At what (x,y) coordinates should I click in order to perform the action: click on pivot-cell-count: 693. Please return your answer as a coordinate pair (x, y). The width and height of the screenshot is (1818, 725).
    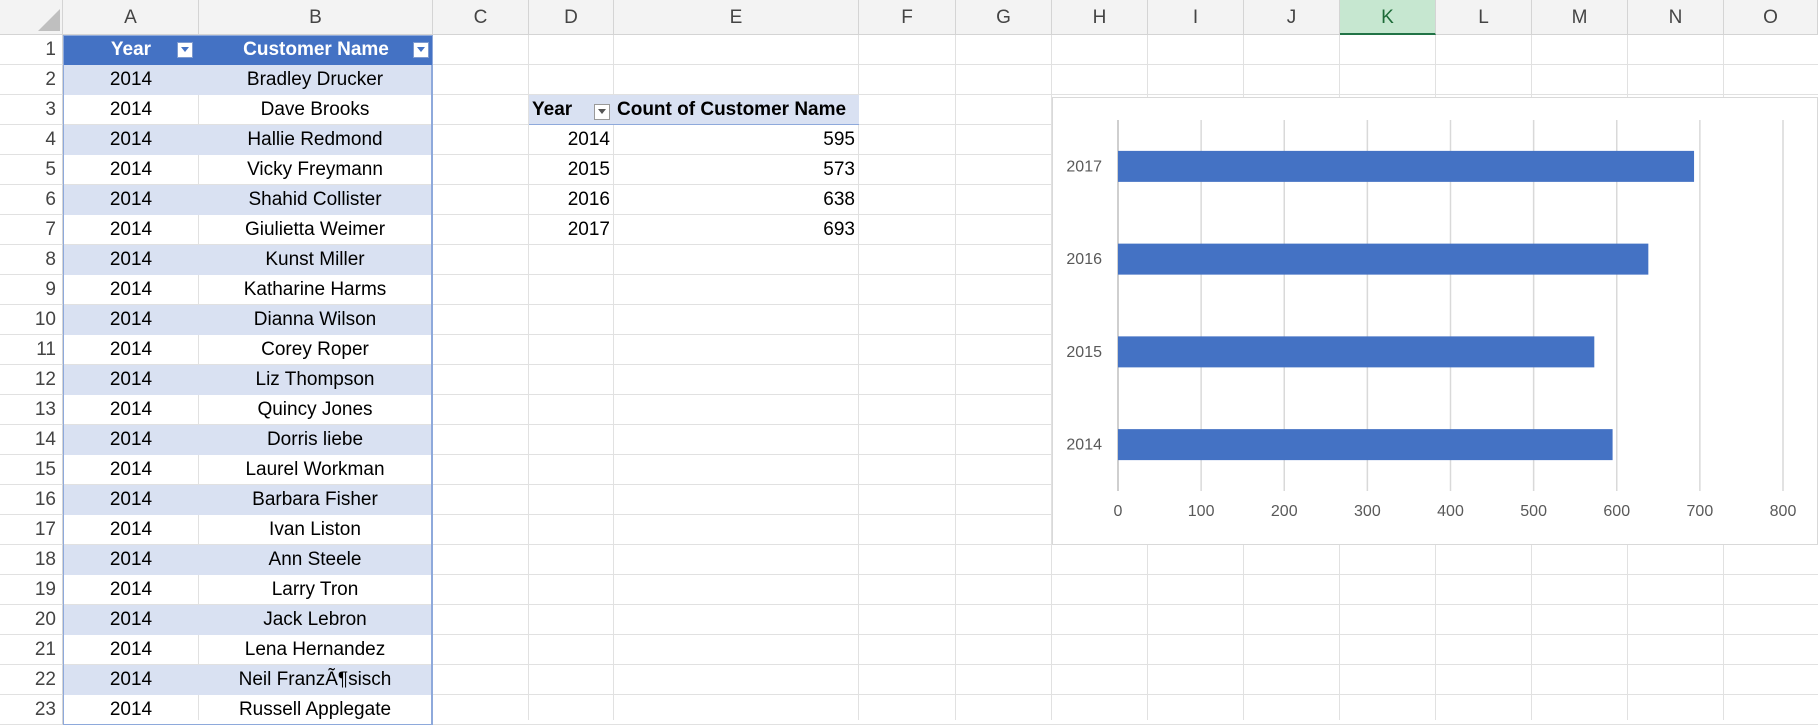
    Looking at the image, I should click on (736, 230).